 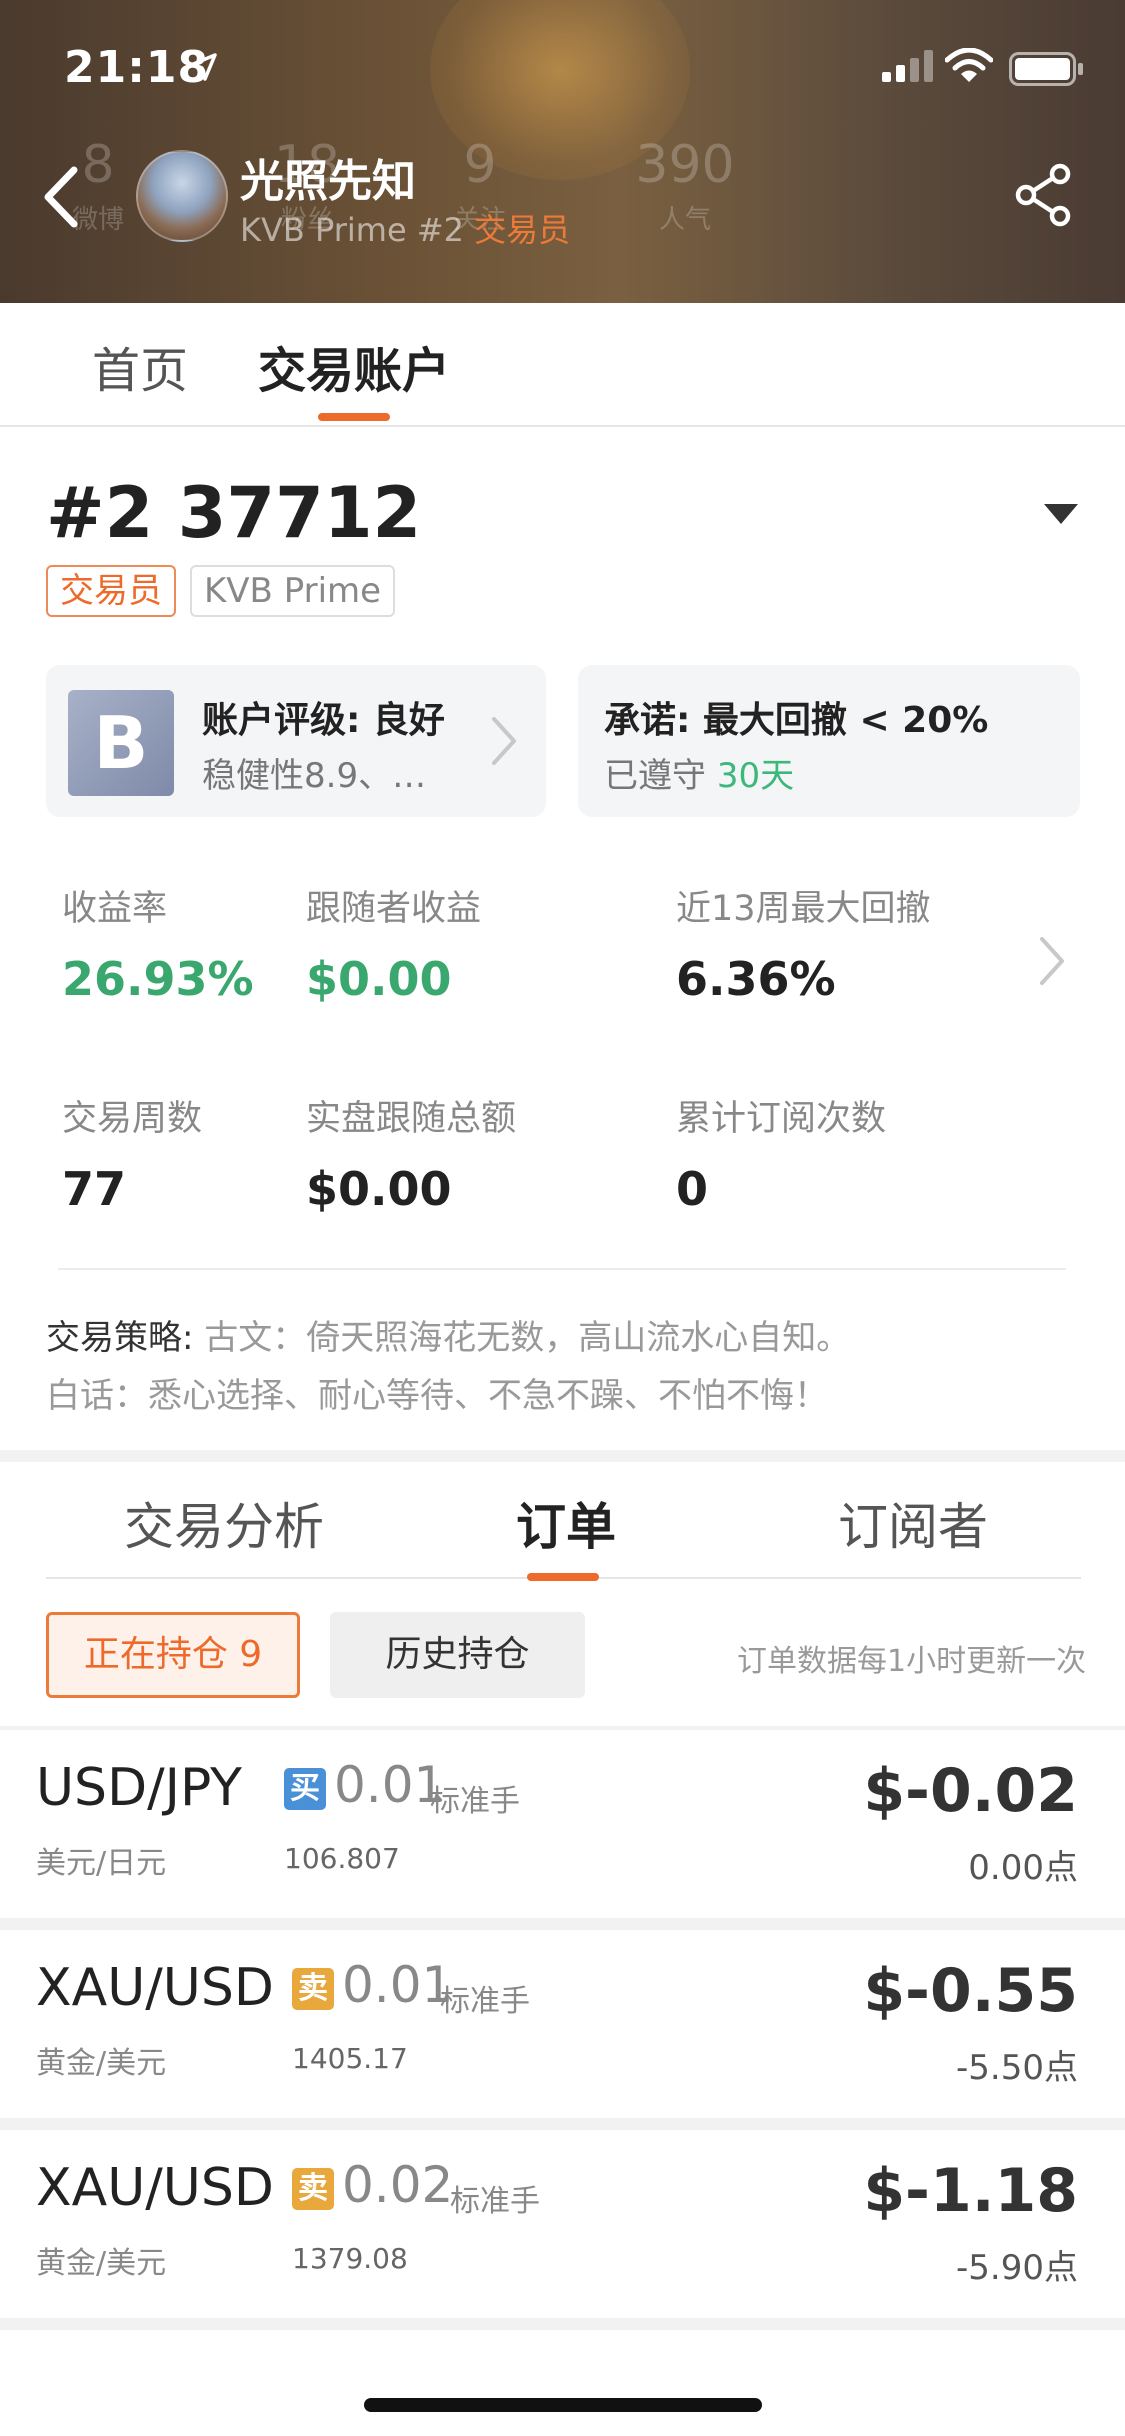 What do you see at coordinates (970, 1991) in the screenshot?
I see `order-pnl: $-0.55` at bounding box center [970, 1991].